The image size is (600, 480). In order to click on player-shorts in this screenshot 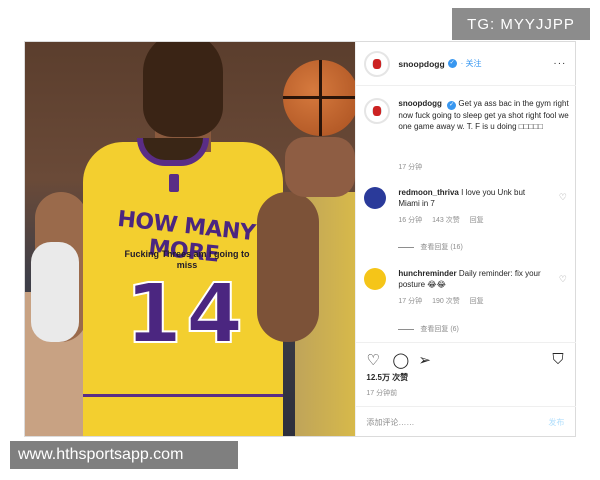, I will do `click(183, 415)`.